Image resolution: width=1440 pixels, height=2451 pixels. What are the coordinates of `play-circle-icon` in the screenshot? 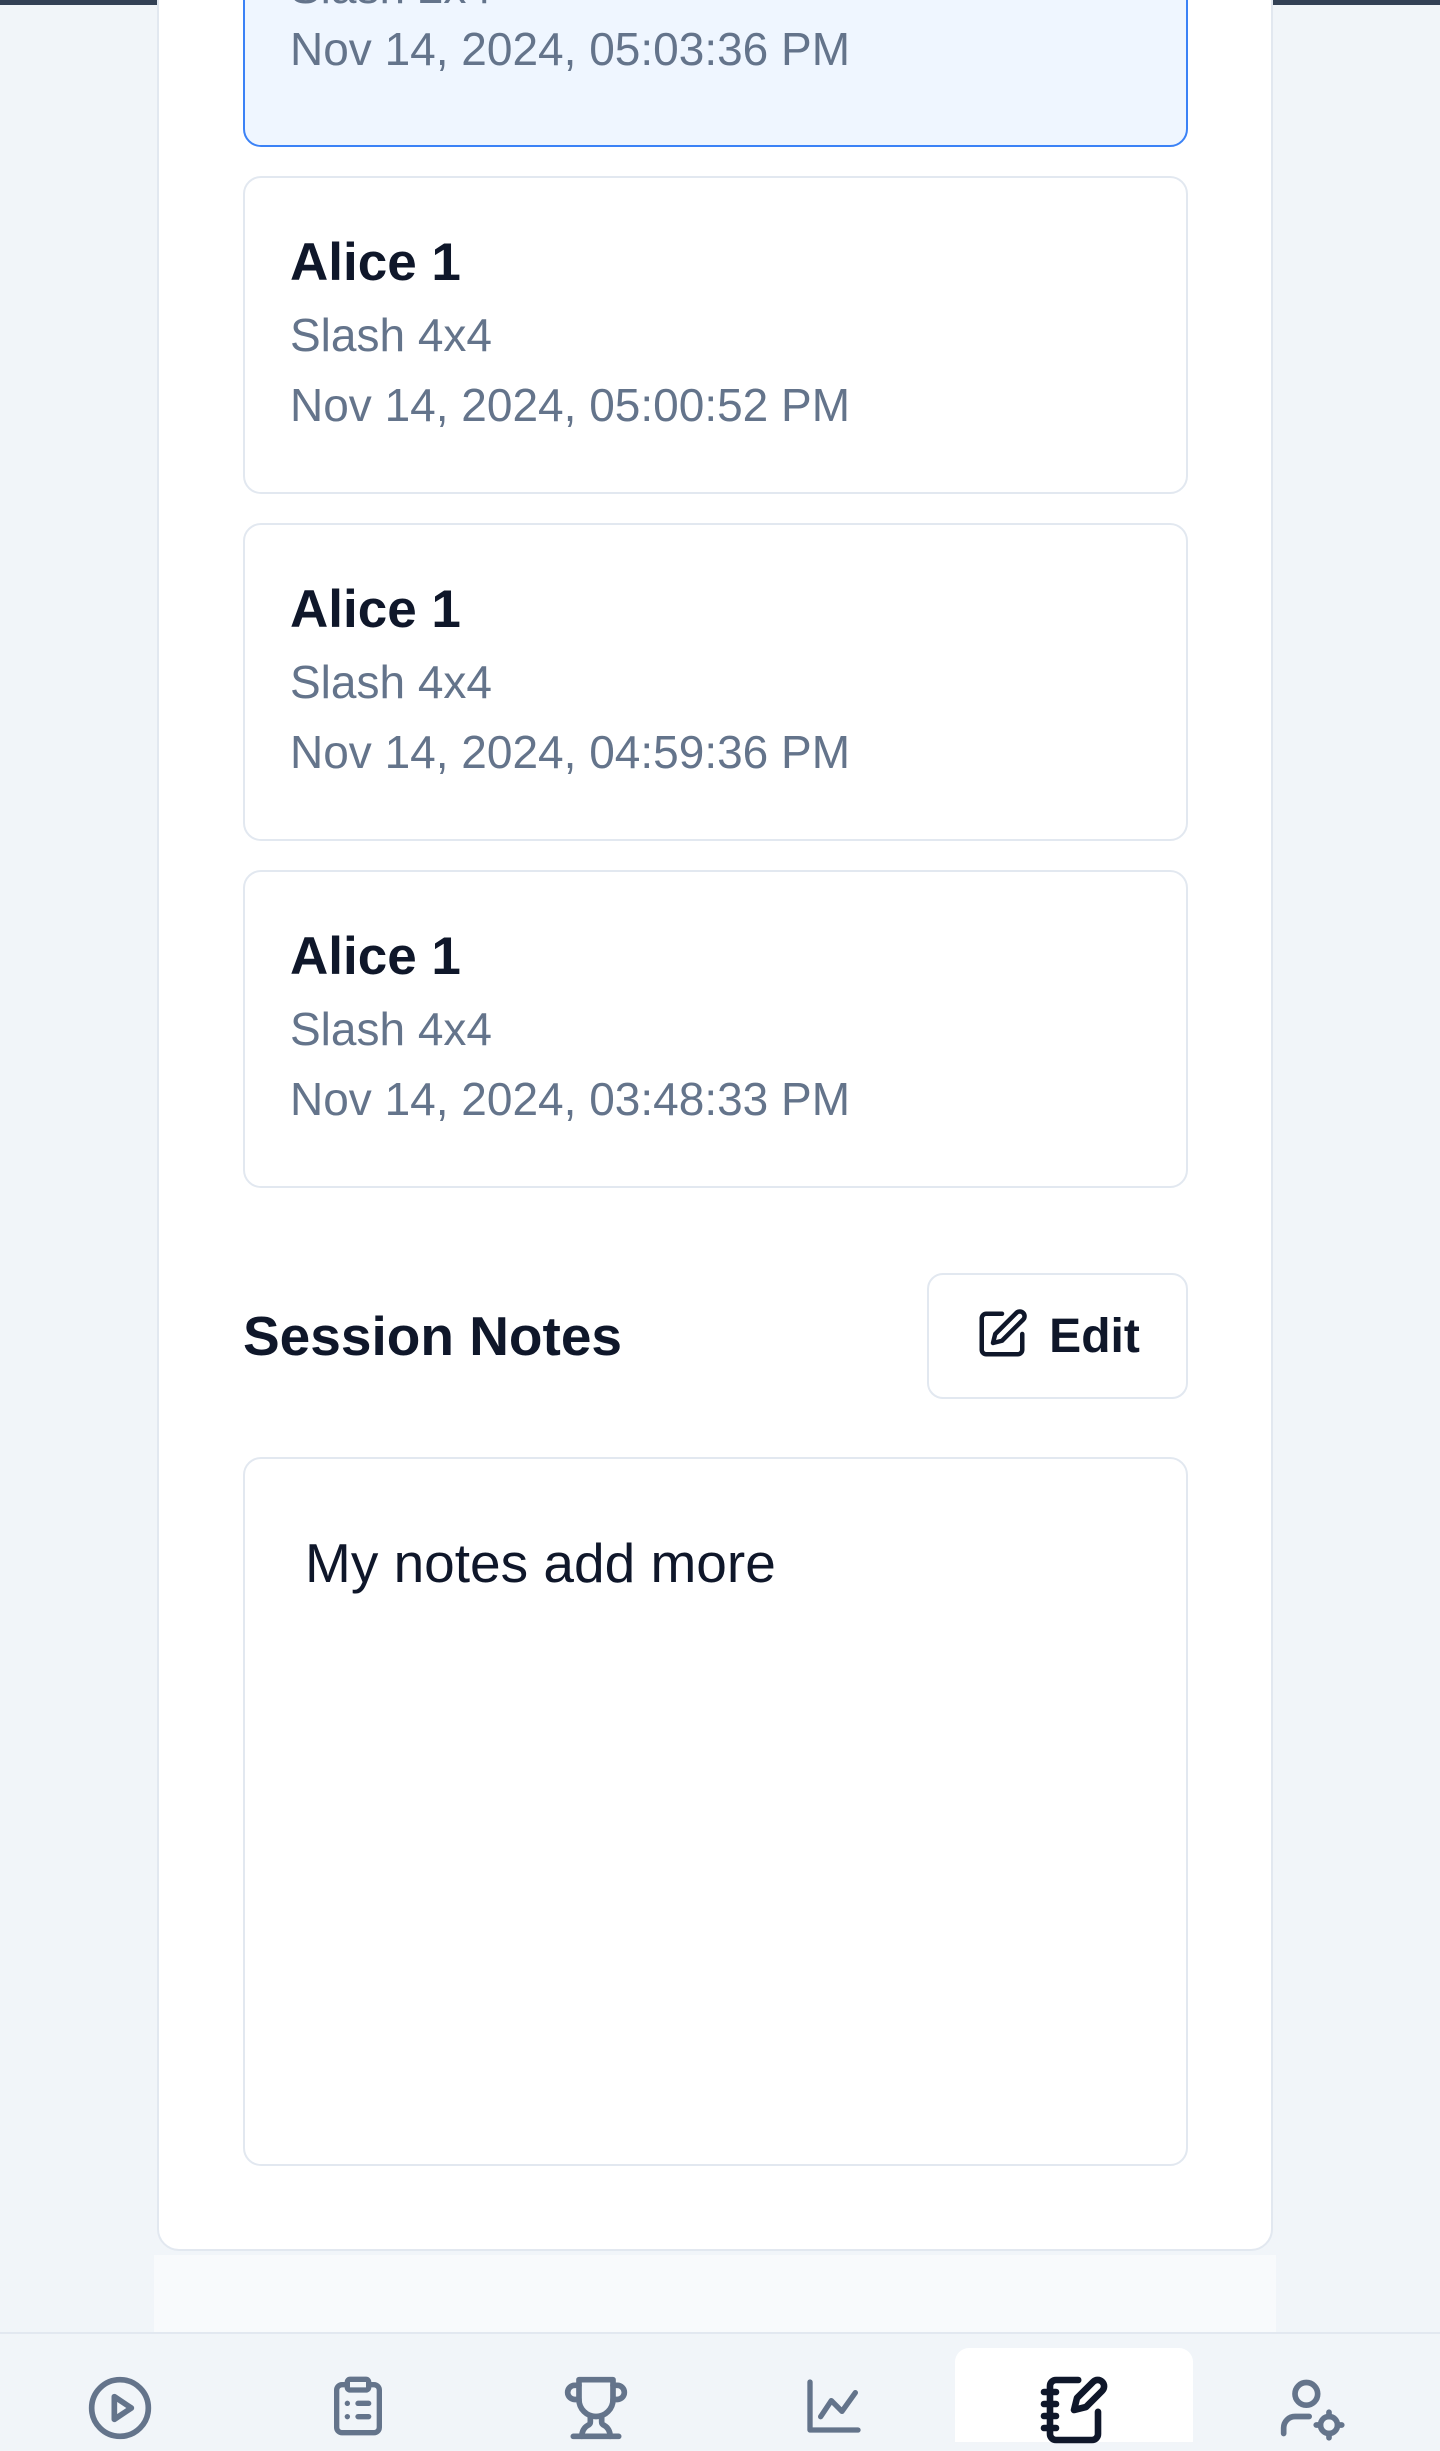 It's located at (120, 2388).